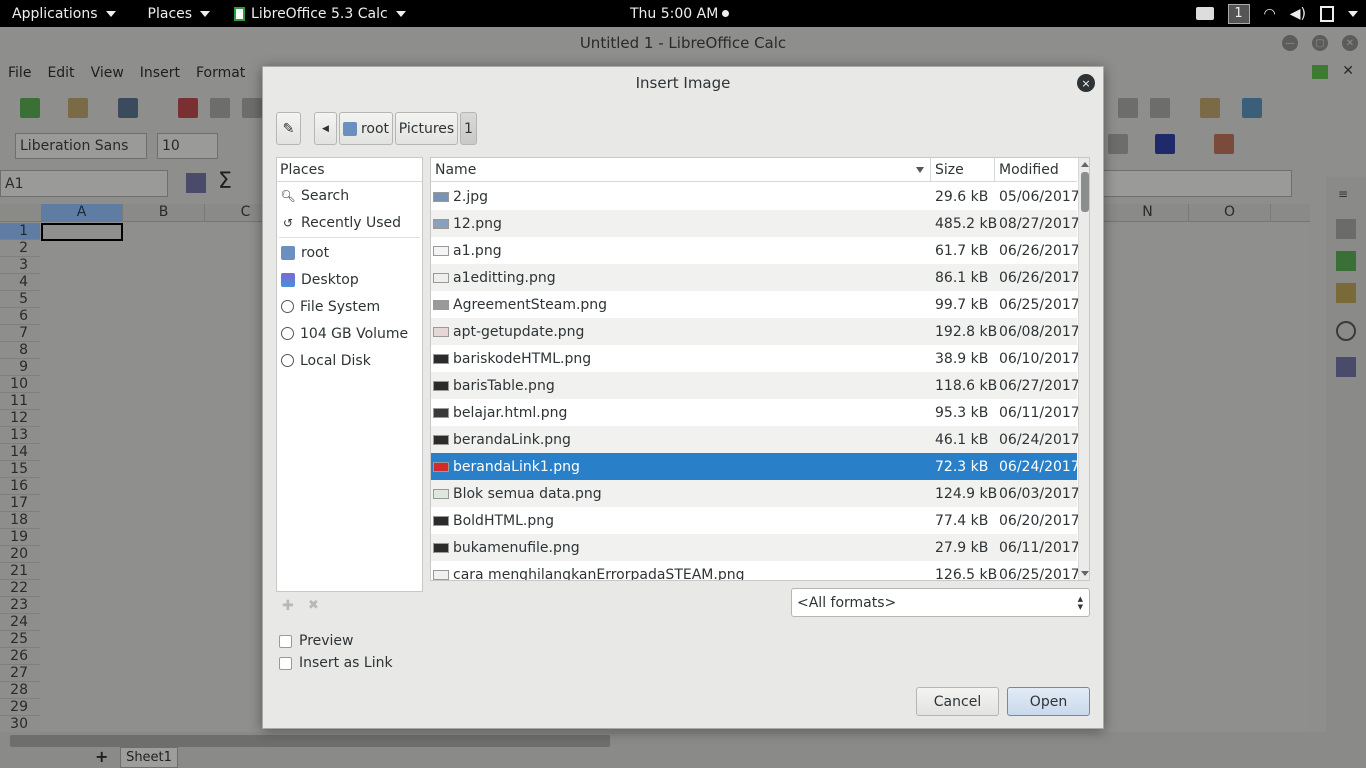 The width and height of the screenshot is (1366, 768). Describe the element at coordinates (349, 360) in the screenshot. I see `place-local-disk: Local Disk` at that location.